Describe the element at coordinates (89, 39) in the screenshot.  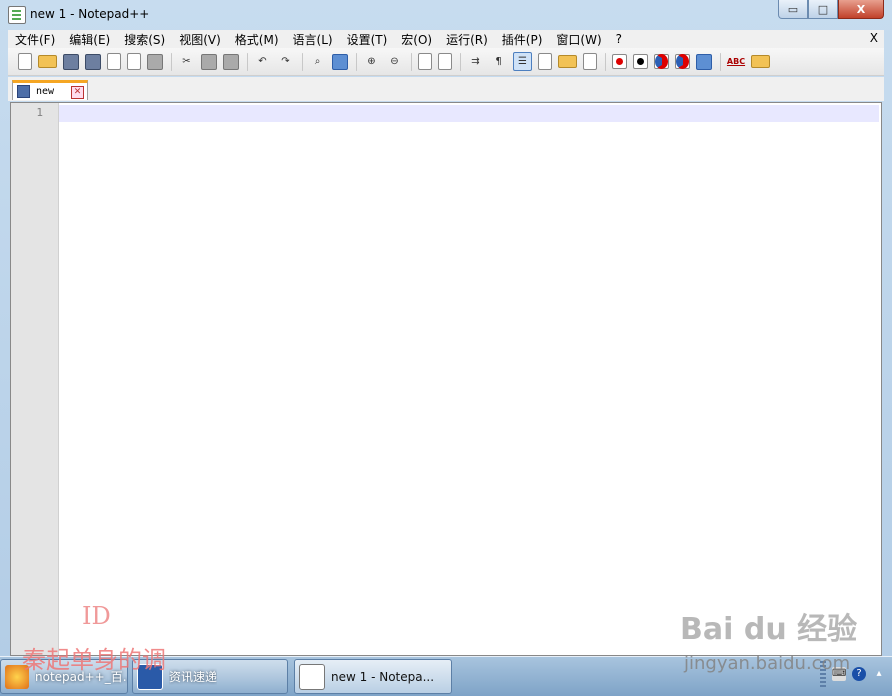
I see `menu-edit: 编辑(E)` at that location.